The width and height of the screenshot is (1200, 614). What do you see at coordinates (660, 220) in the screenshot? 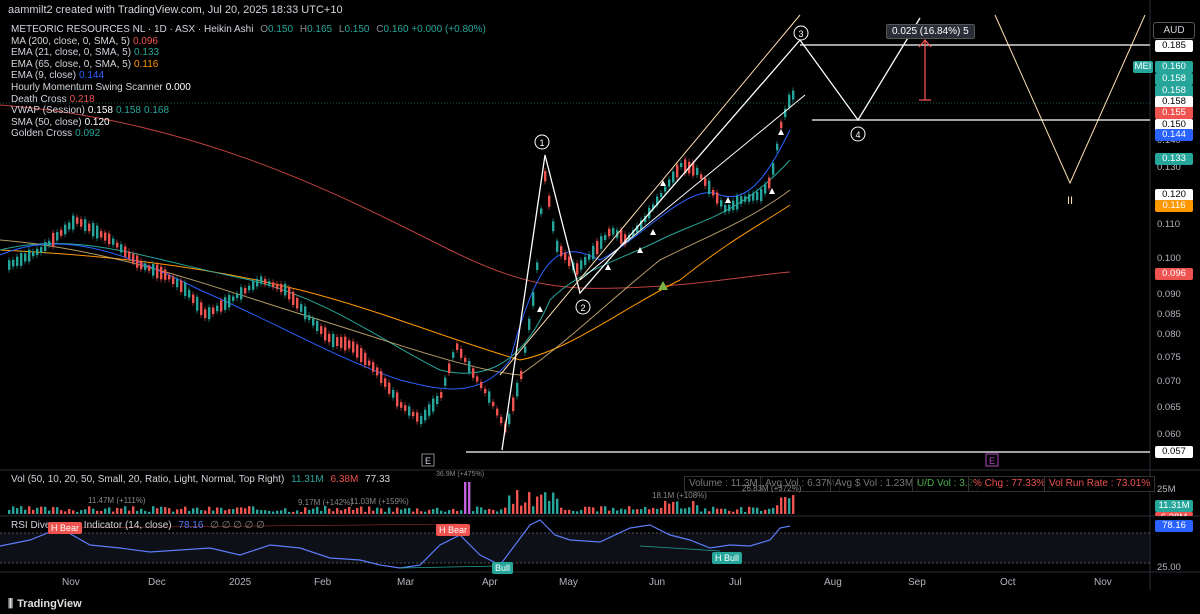
I see `signal-markers` at bounding box center [660, 220].